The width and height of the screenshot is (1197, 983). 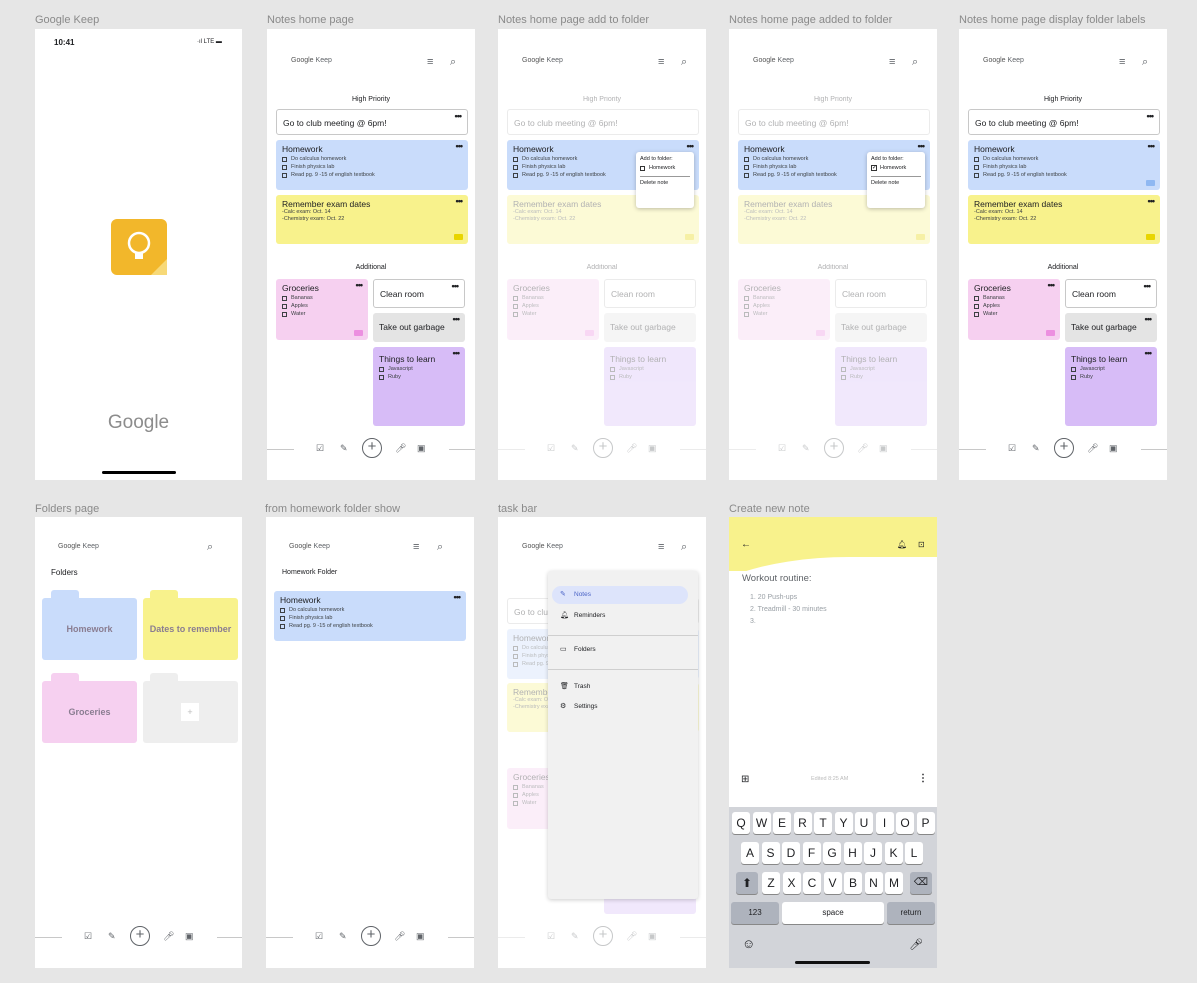 I want to click on nav-item-reminders: Reminders, so click(x=589, y=615).